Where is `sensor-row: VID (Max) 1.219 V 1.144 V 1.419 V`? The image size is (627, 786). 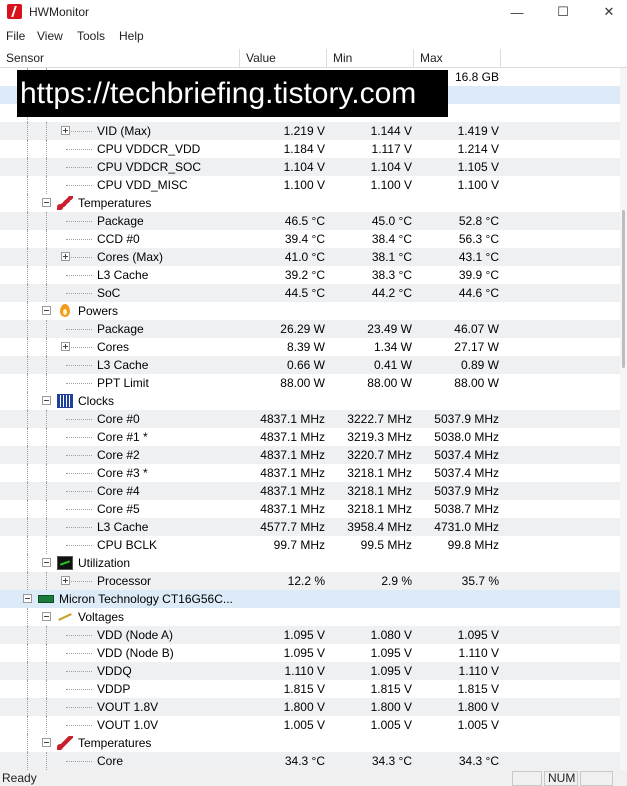 sensor-row: VID (Max) 1.219 V 1.144 V 1.419 V is located at coordinates (310, 131).